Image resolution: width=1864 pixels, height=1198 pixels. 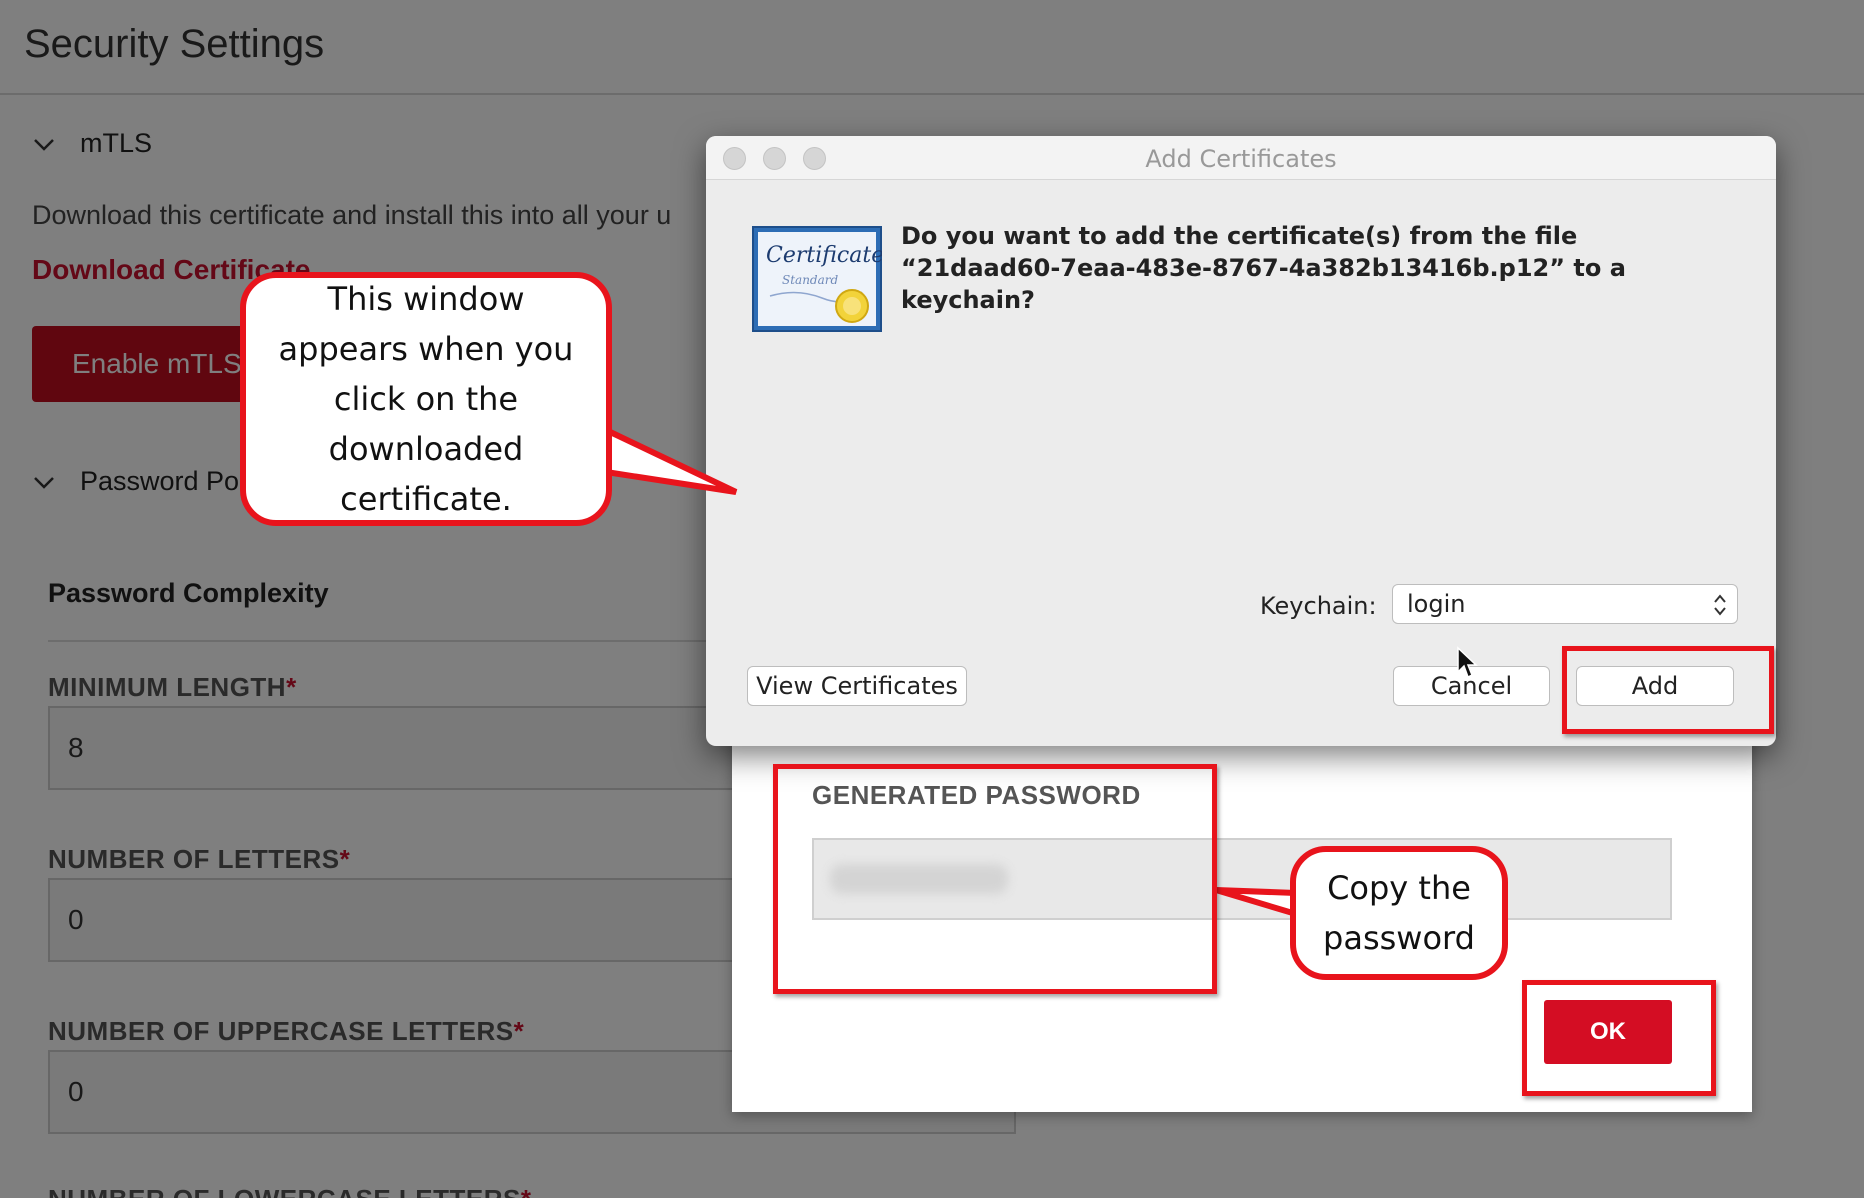 What do you see at coordinates (1399, 913) in the screenshot?
I see `copy-password-callout: Copy the password` at bounding box center [1399, 913].